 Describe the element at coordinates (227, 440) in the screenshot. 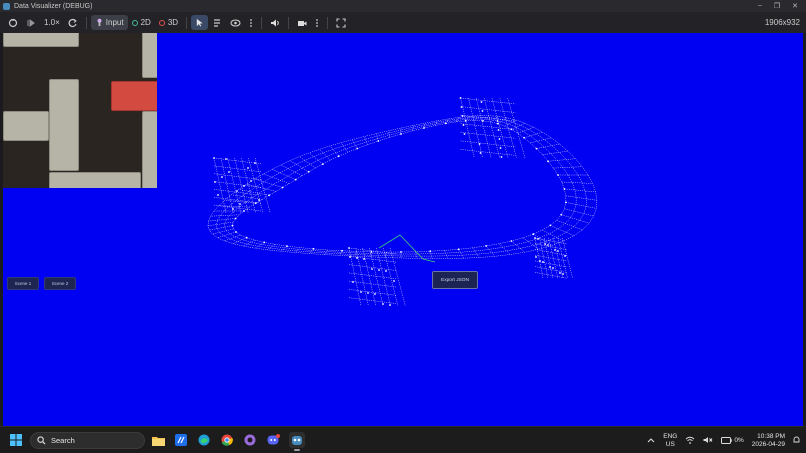

I see `chrome-browser-icon` at that location.